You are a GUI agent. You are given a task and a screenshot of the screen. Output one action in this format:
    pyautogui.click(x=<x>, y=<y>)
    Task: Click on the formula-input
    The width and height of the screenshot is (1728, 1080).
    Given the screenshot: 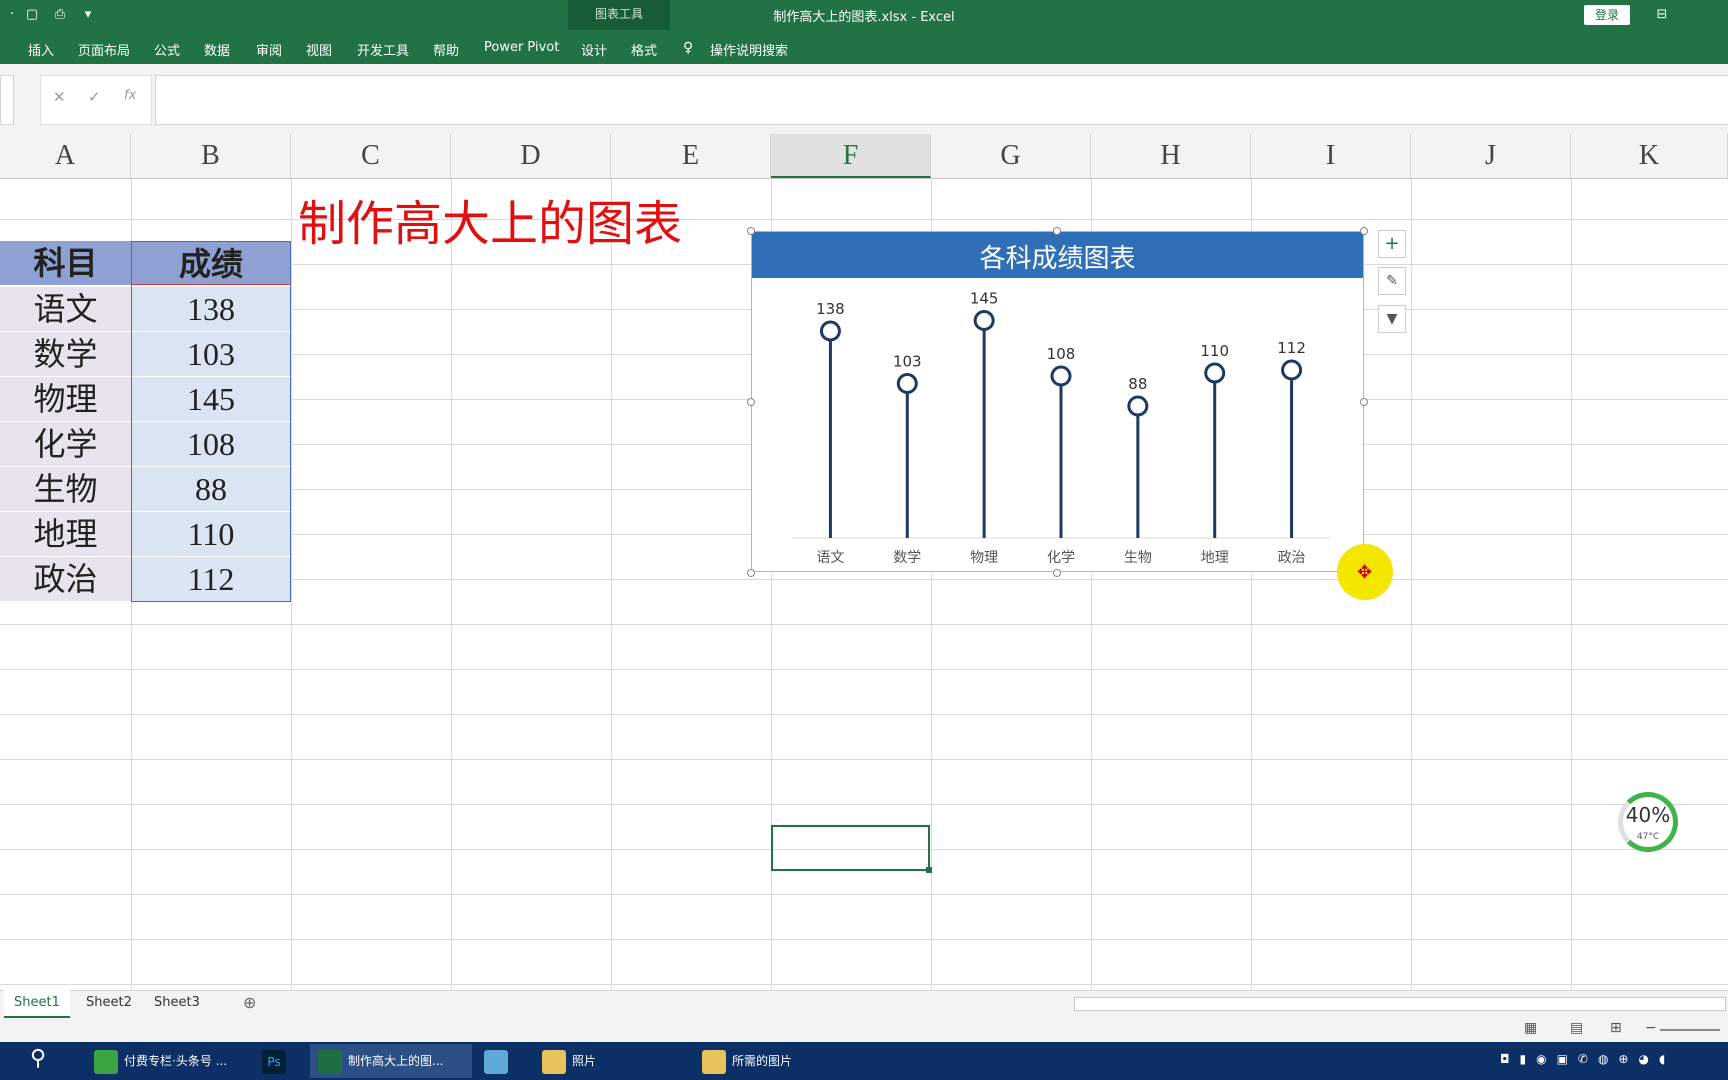 What is the action you would take?
    pyautogui.click(x=941, y=100)
    